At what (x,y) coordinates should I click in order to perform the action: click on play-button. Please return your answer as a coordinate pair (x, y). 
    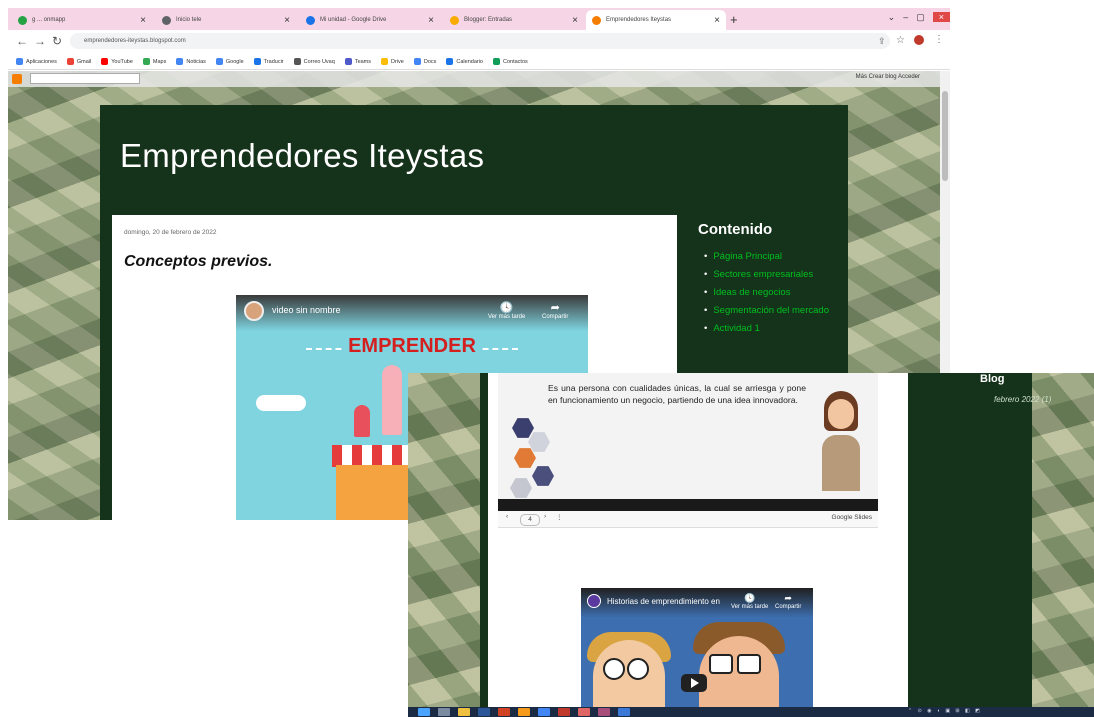
    Looking at the image, I should click on (694, 683).